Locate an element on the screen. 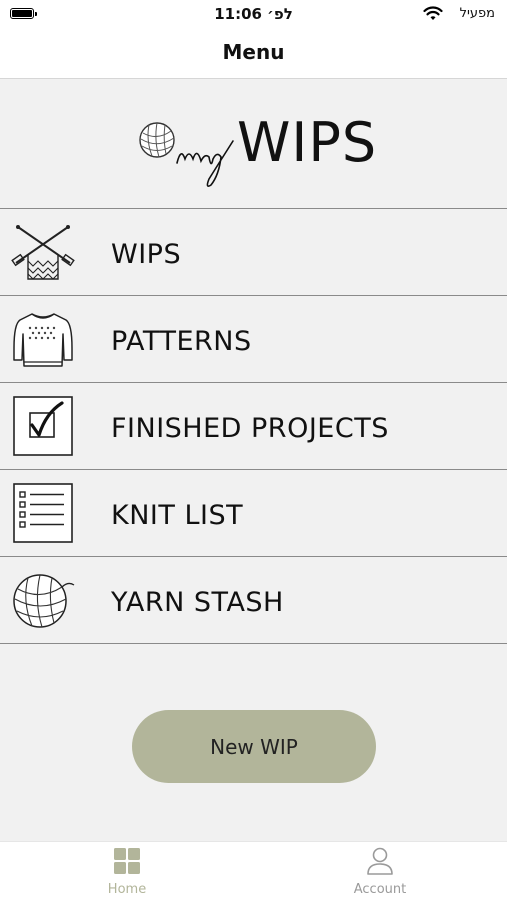 Image resolution: width=507 pixels, height=901 pixels. app-logo: WIPS is located at coordinates (260, 144).